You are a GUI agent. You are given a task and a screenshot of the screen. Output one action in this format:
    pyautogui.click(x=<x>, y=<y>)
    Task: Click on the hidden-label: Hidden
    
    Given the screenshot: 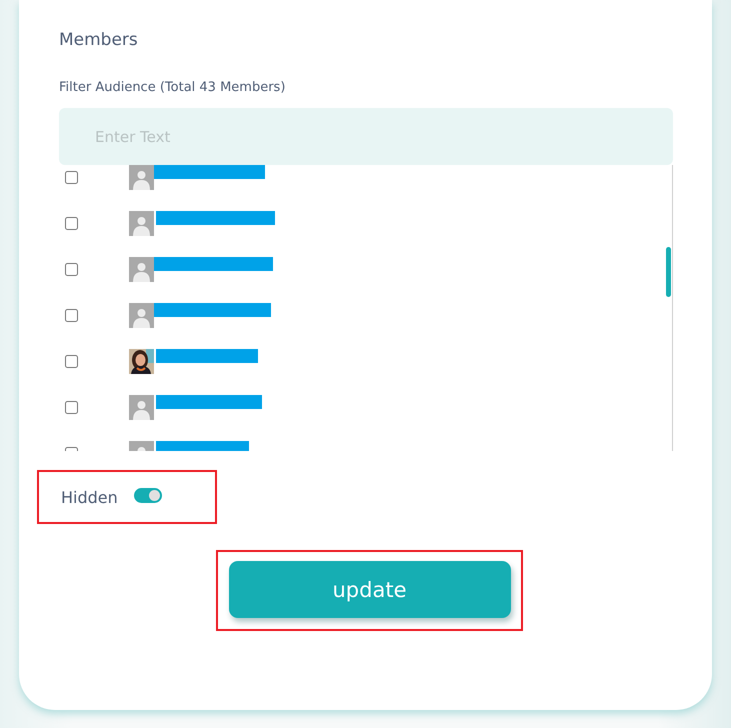 What is the action you would take?
    pyautogui.click(x=89, y=497)
    